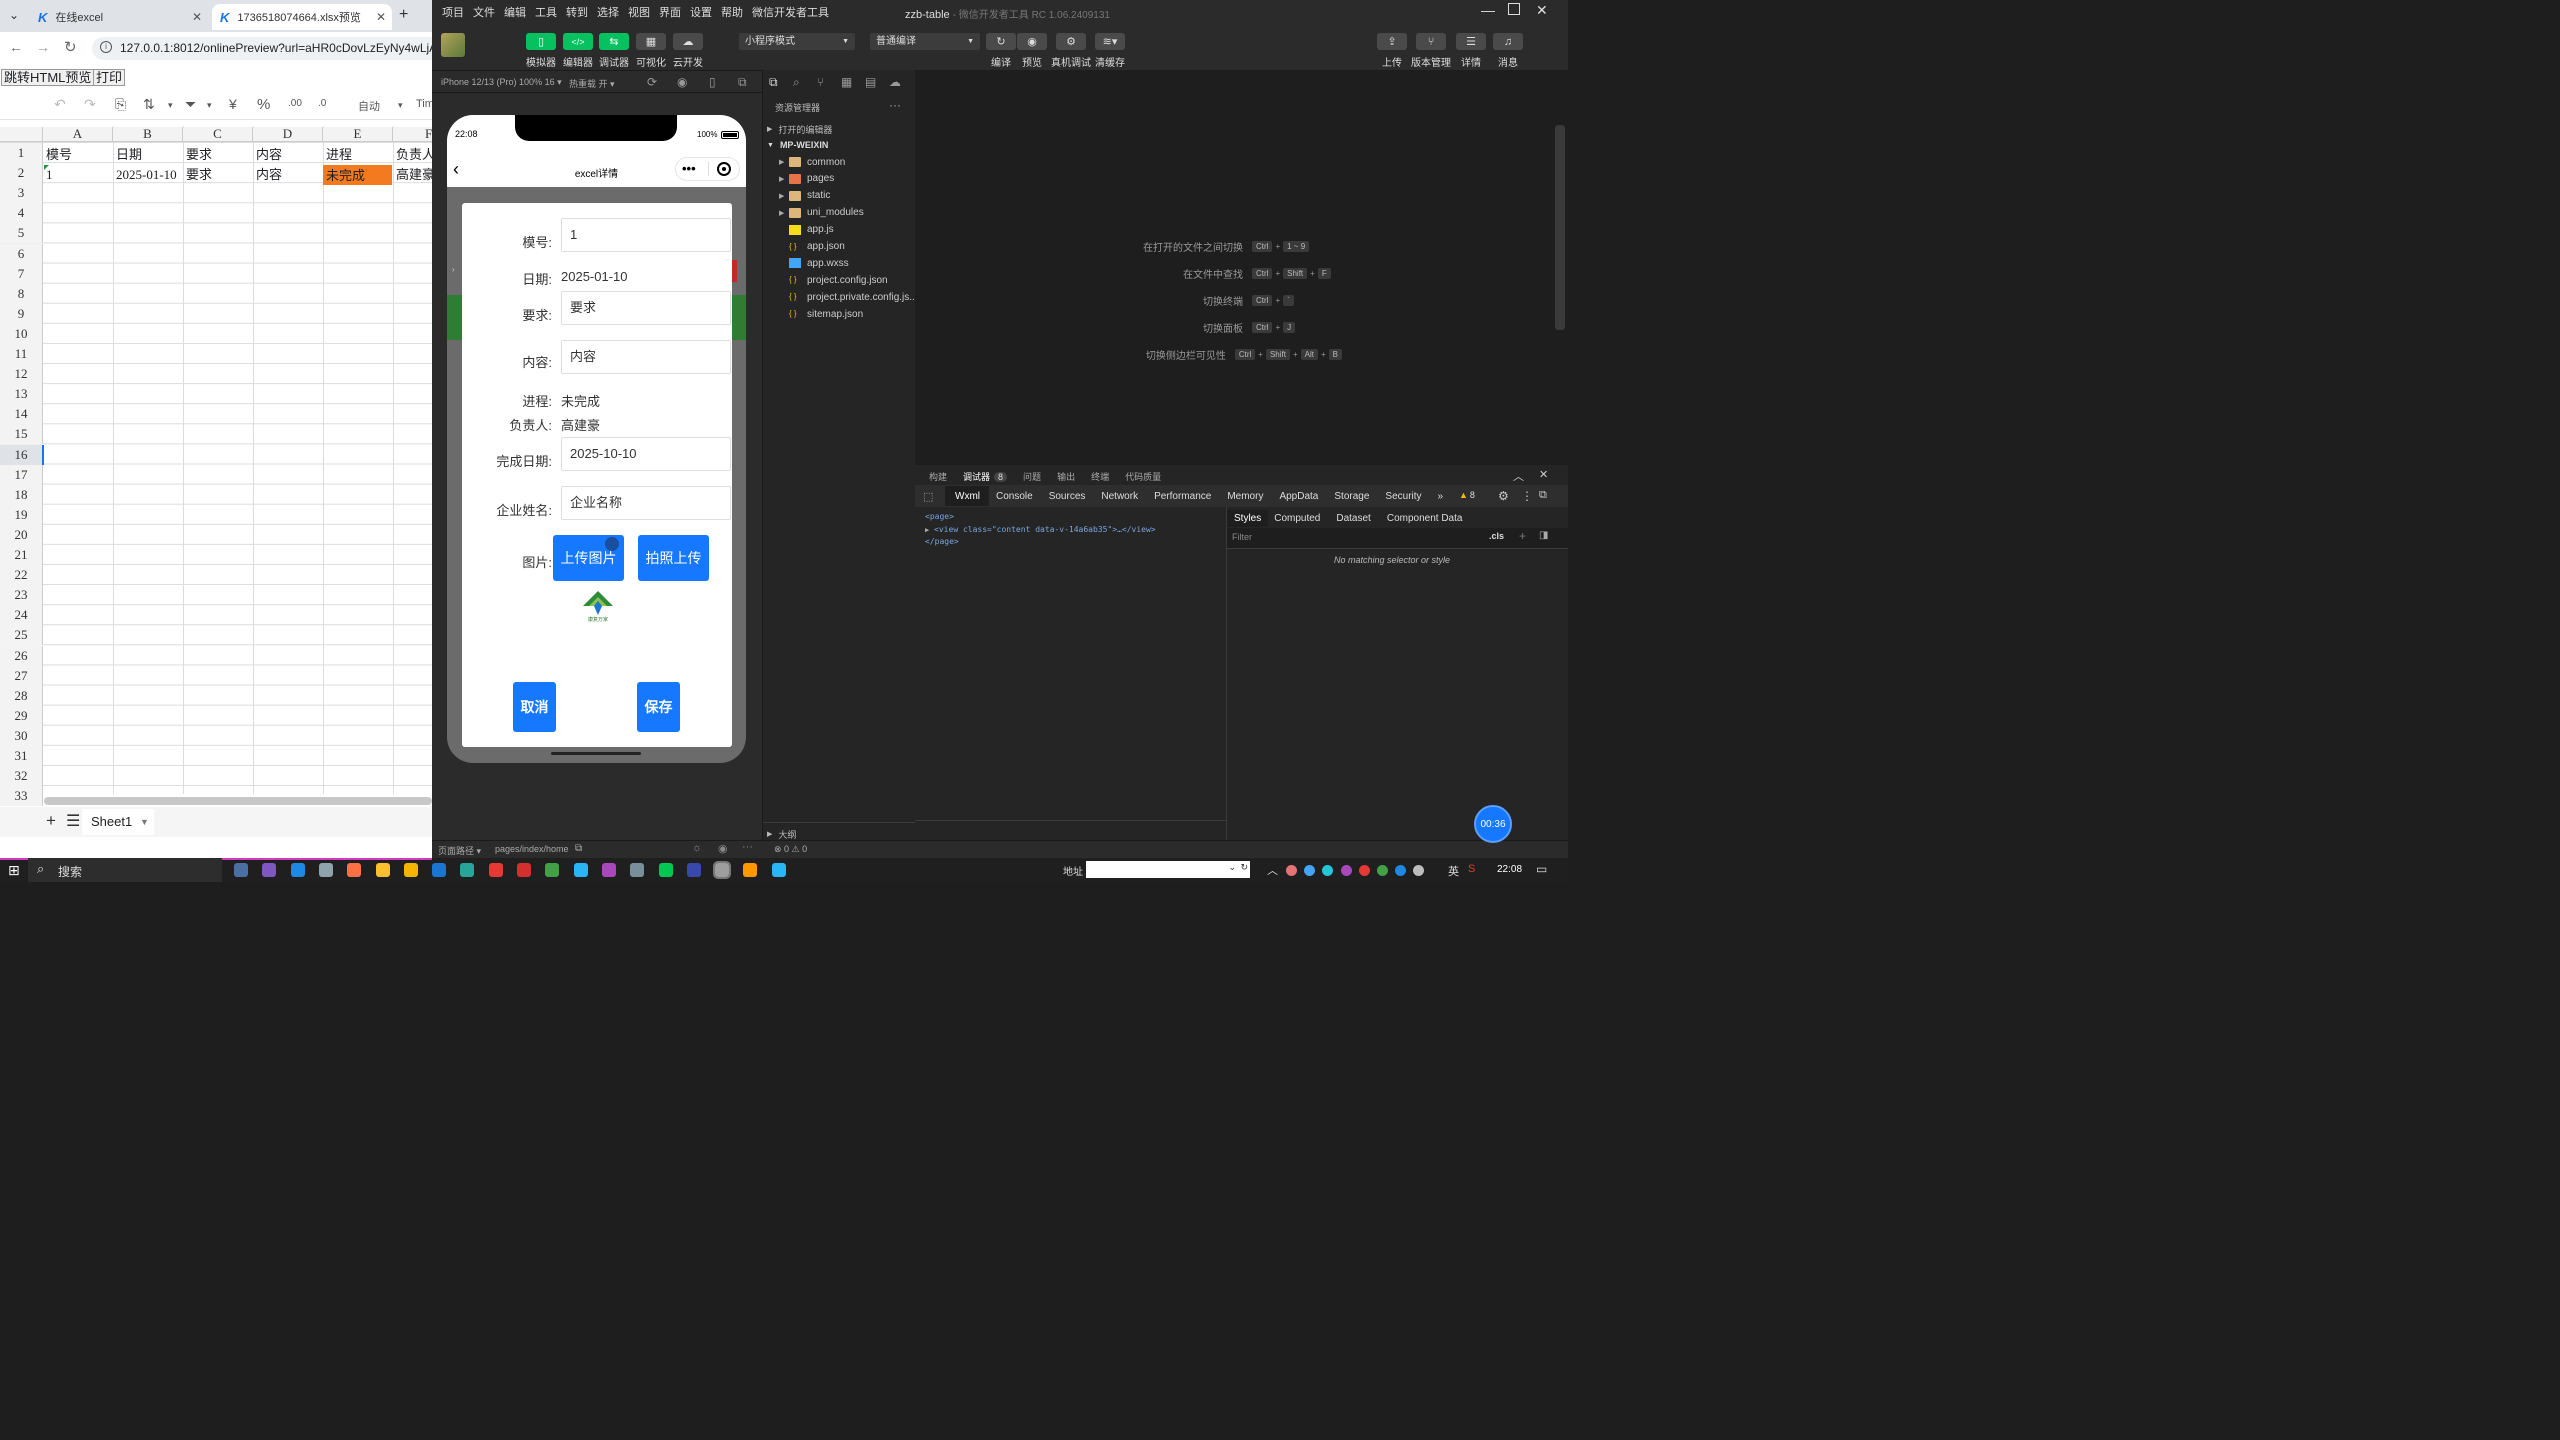 This screenshot has height=1440, width=2560. I want to click on warning-icon: ▲ 8, so click(1467, 495).